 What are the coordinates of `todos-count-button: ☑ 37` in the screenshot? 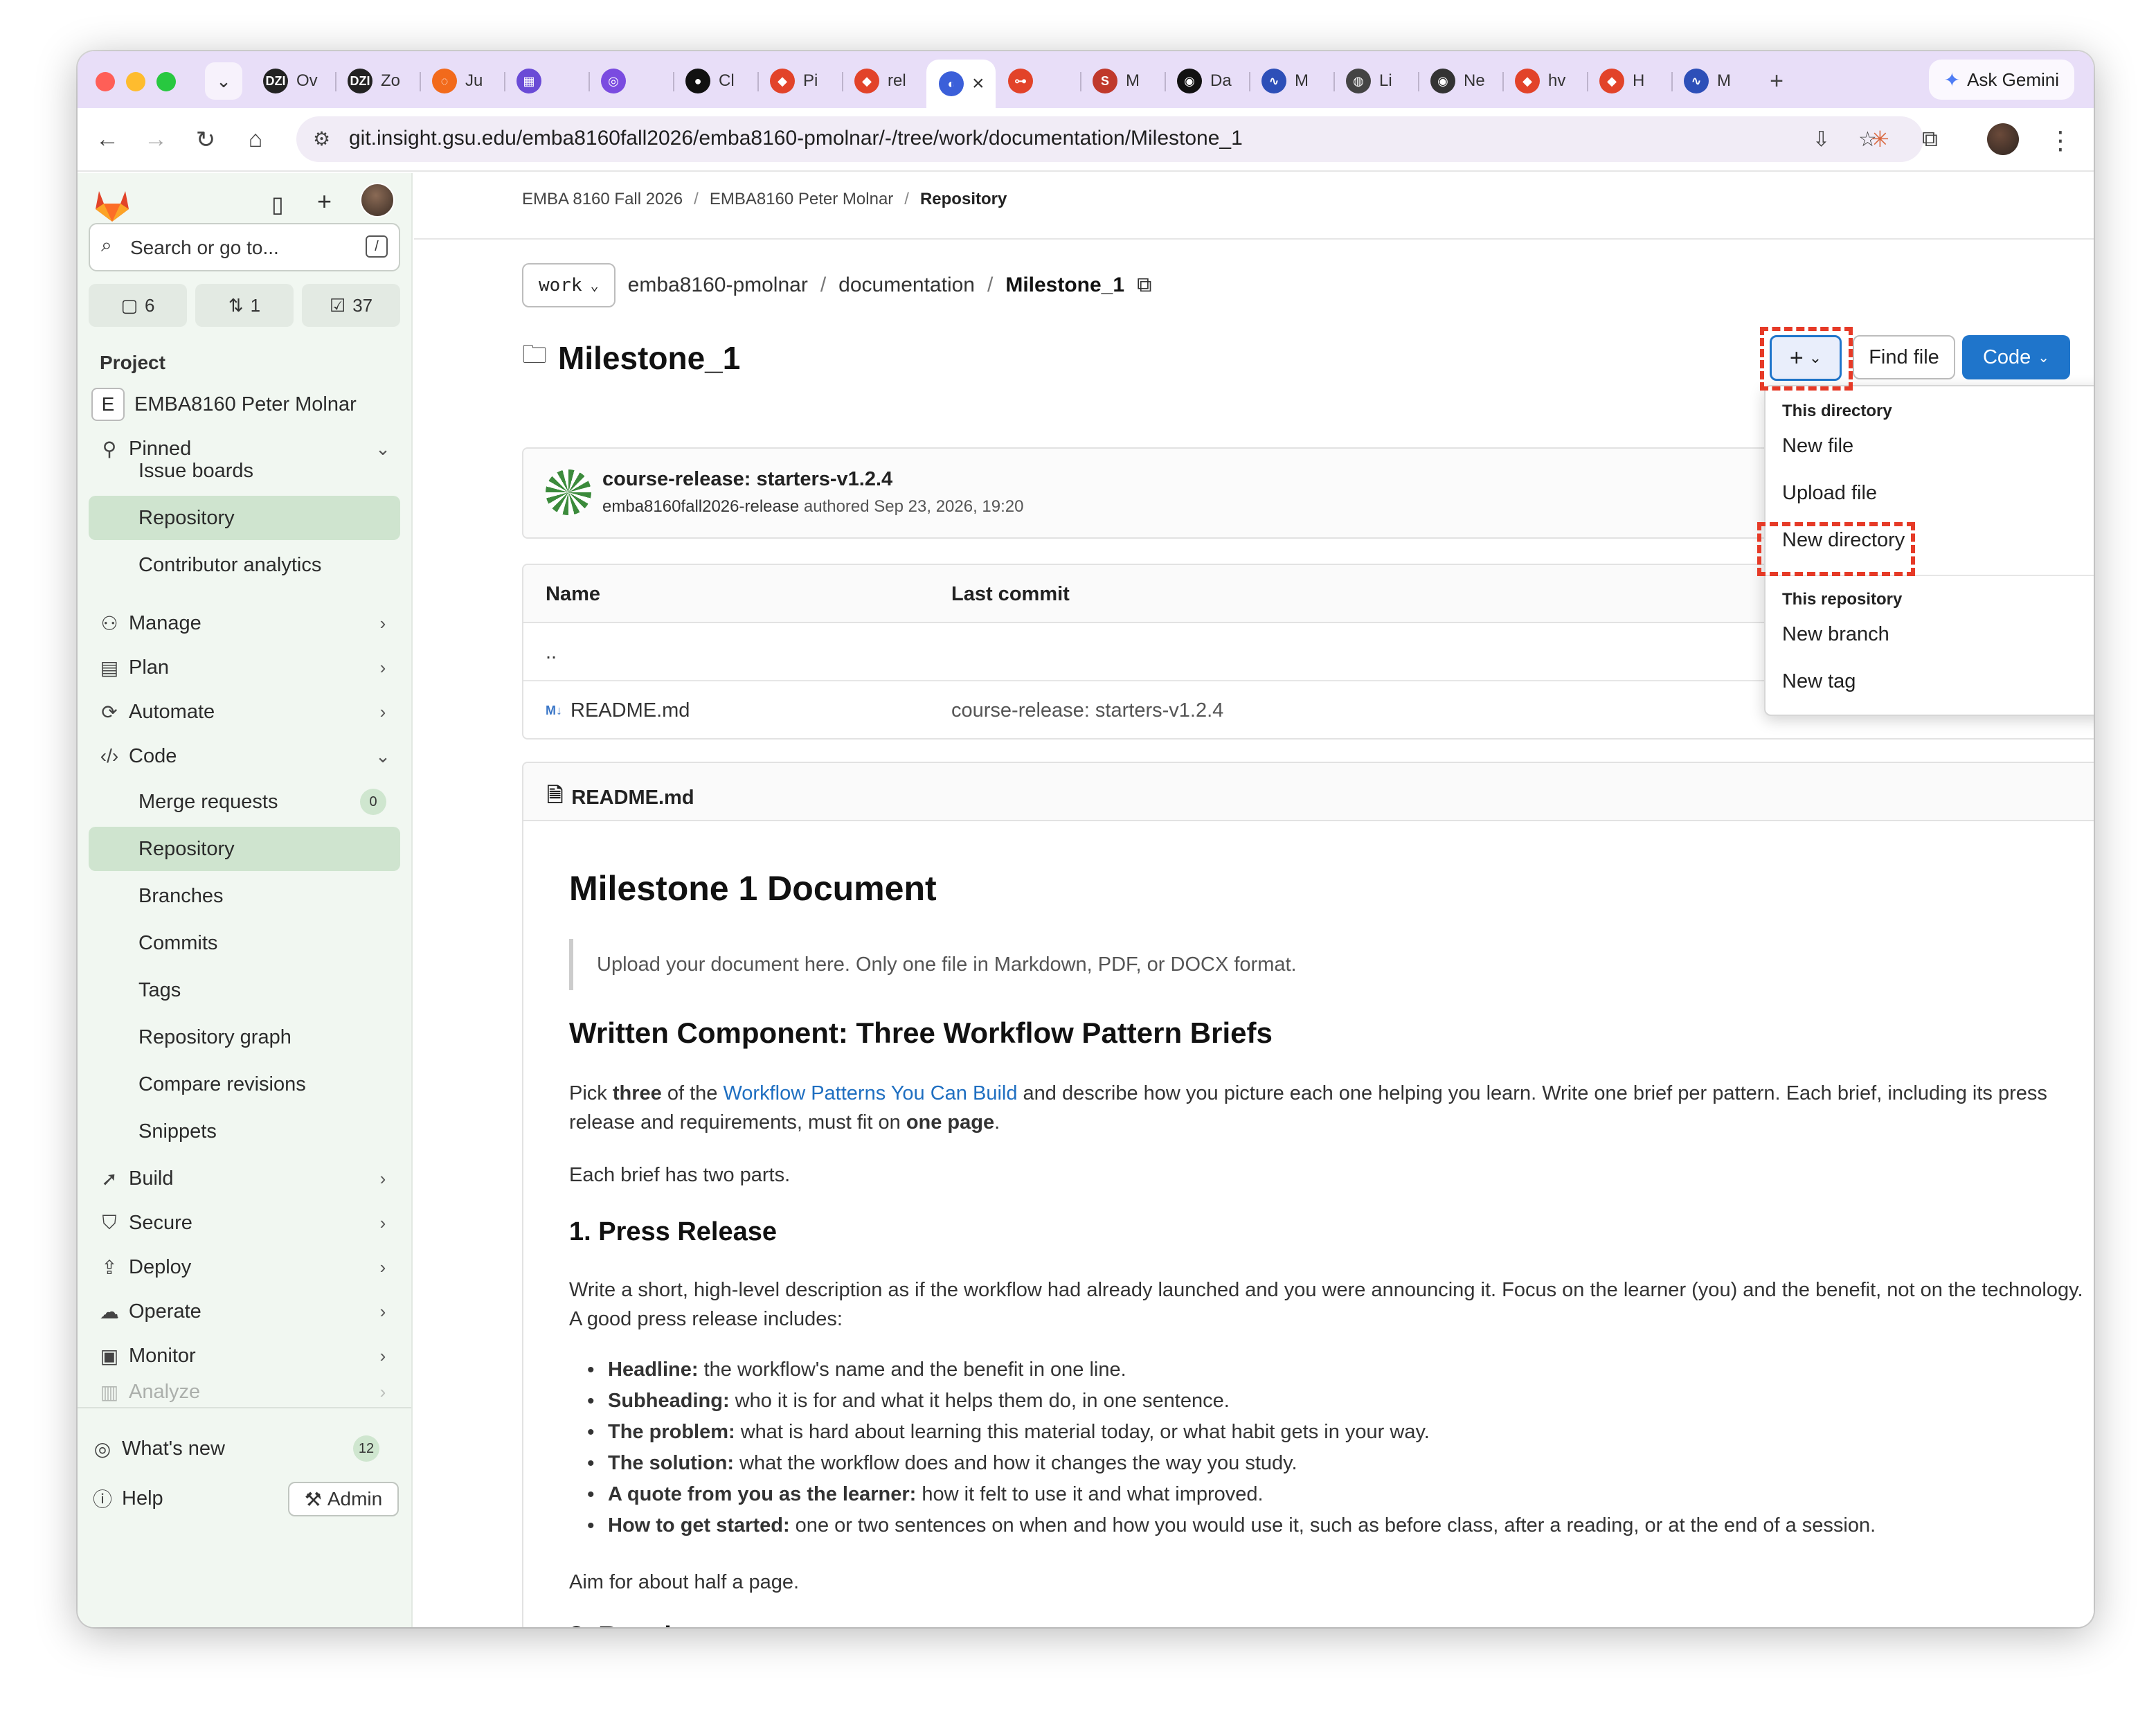 It's located at (351, 305).